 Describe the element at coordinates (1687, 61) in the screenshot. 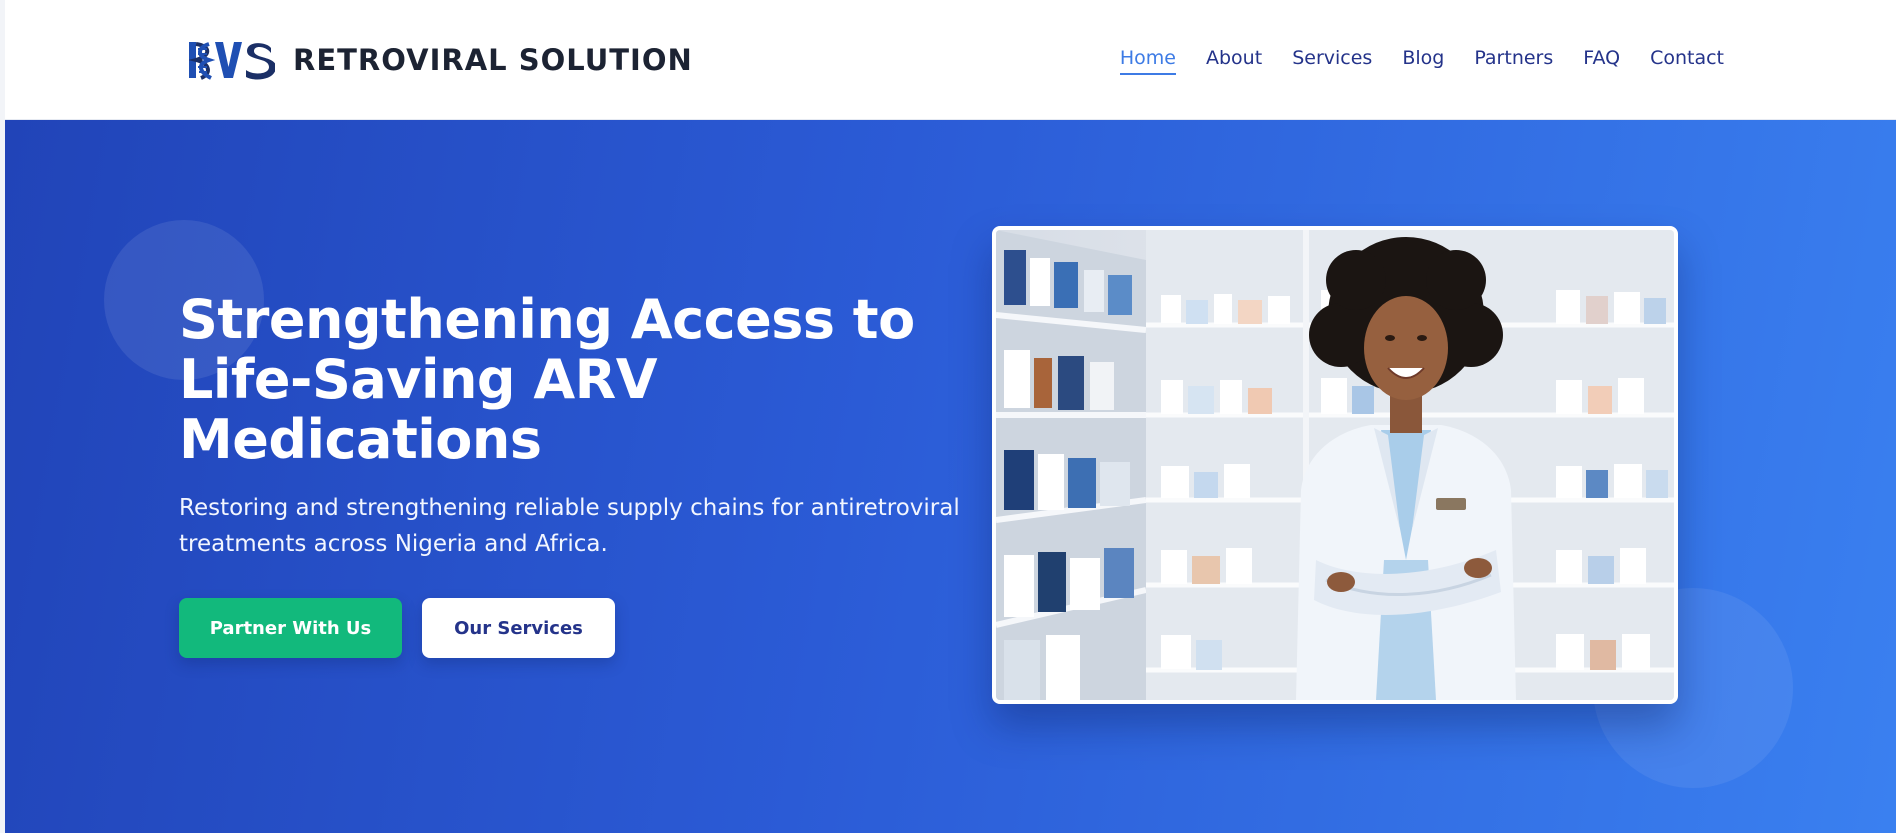

I see `nav-contact: Contact` at that location.